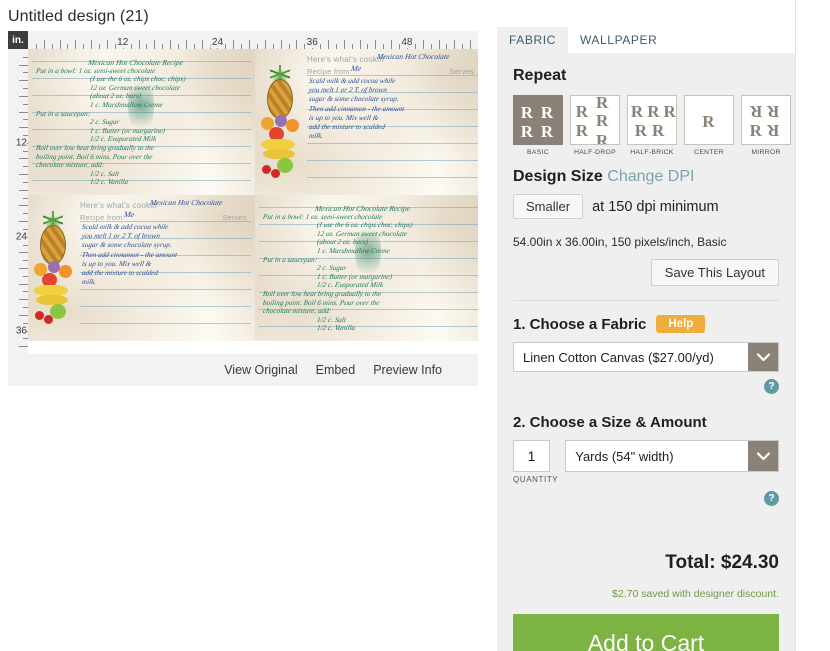 Image resolution: width=830 pixels, height=651 pixels. I want to click on step-fabric-header: 1. Choose a Fabric Help, so click(646, 324).